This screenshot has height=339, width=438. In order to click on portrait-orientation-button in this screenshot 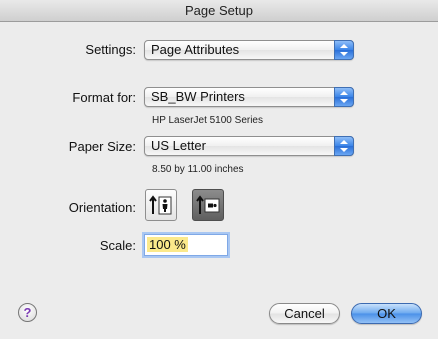, I will do `click(161, 205)`.